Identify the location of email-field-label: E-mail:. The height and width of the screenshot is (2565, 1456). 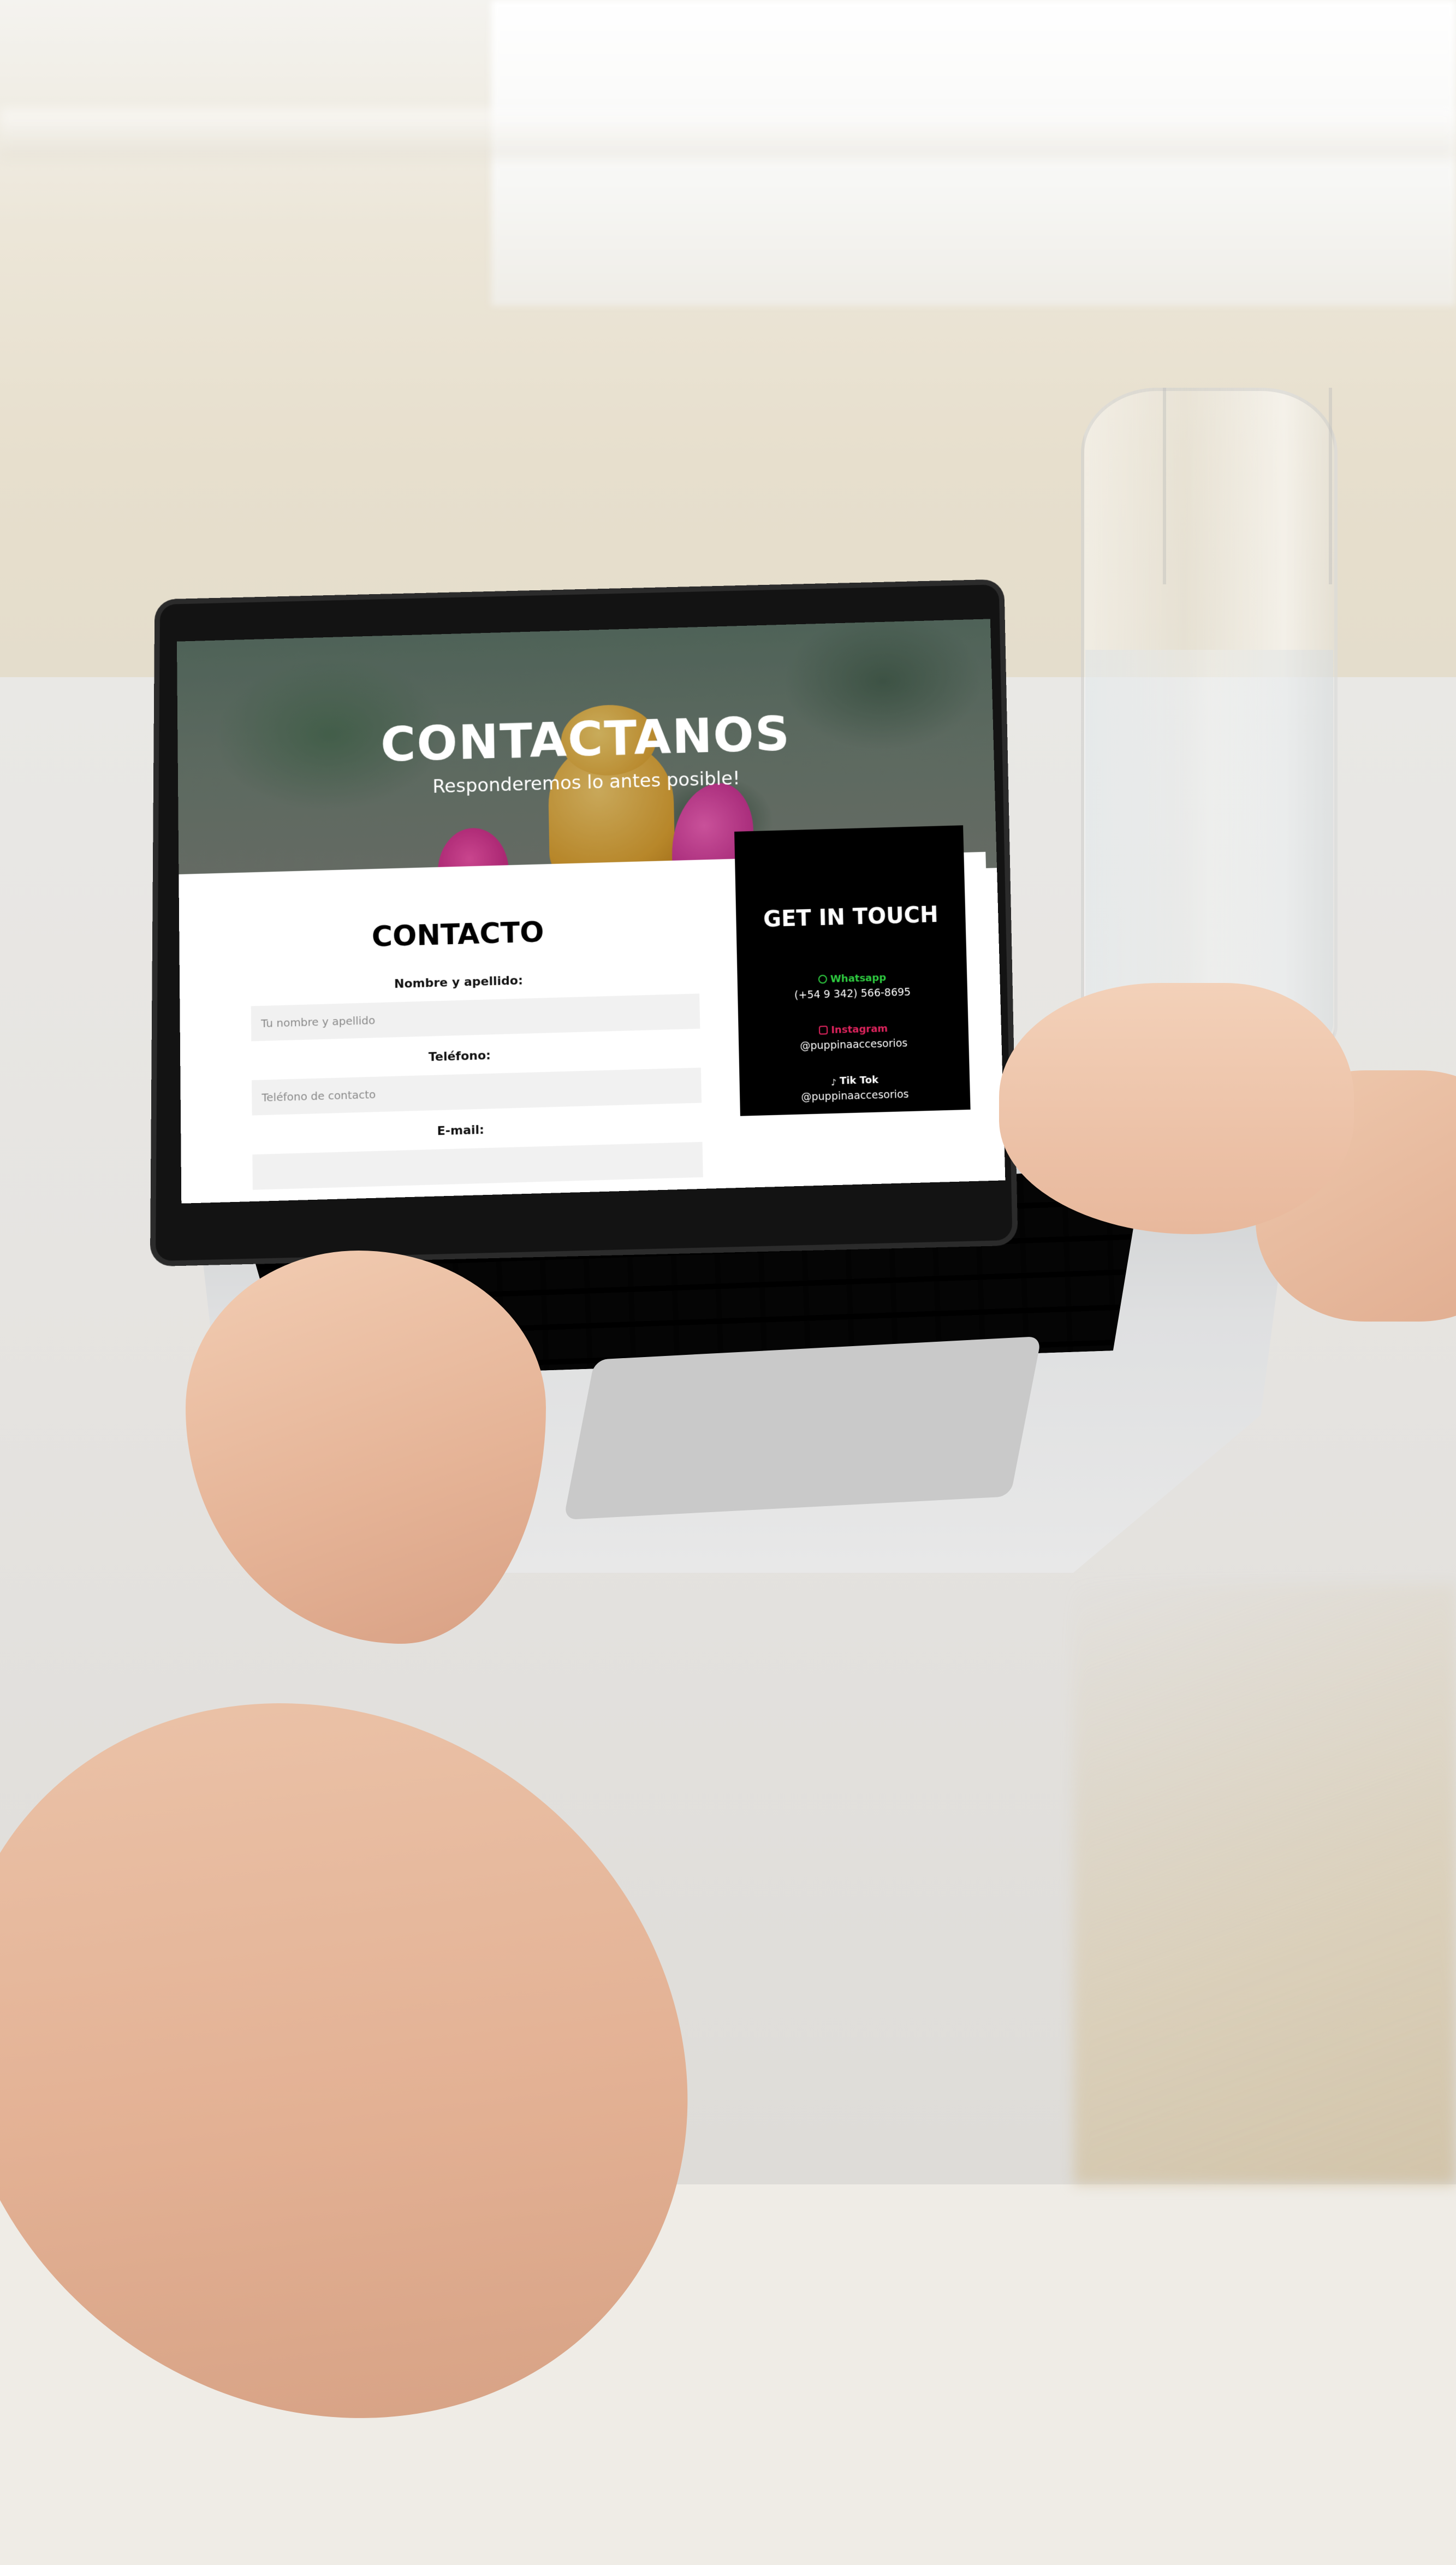
(461, 1131).